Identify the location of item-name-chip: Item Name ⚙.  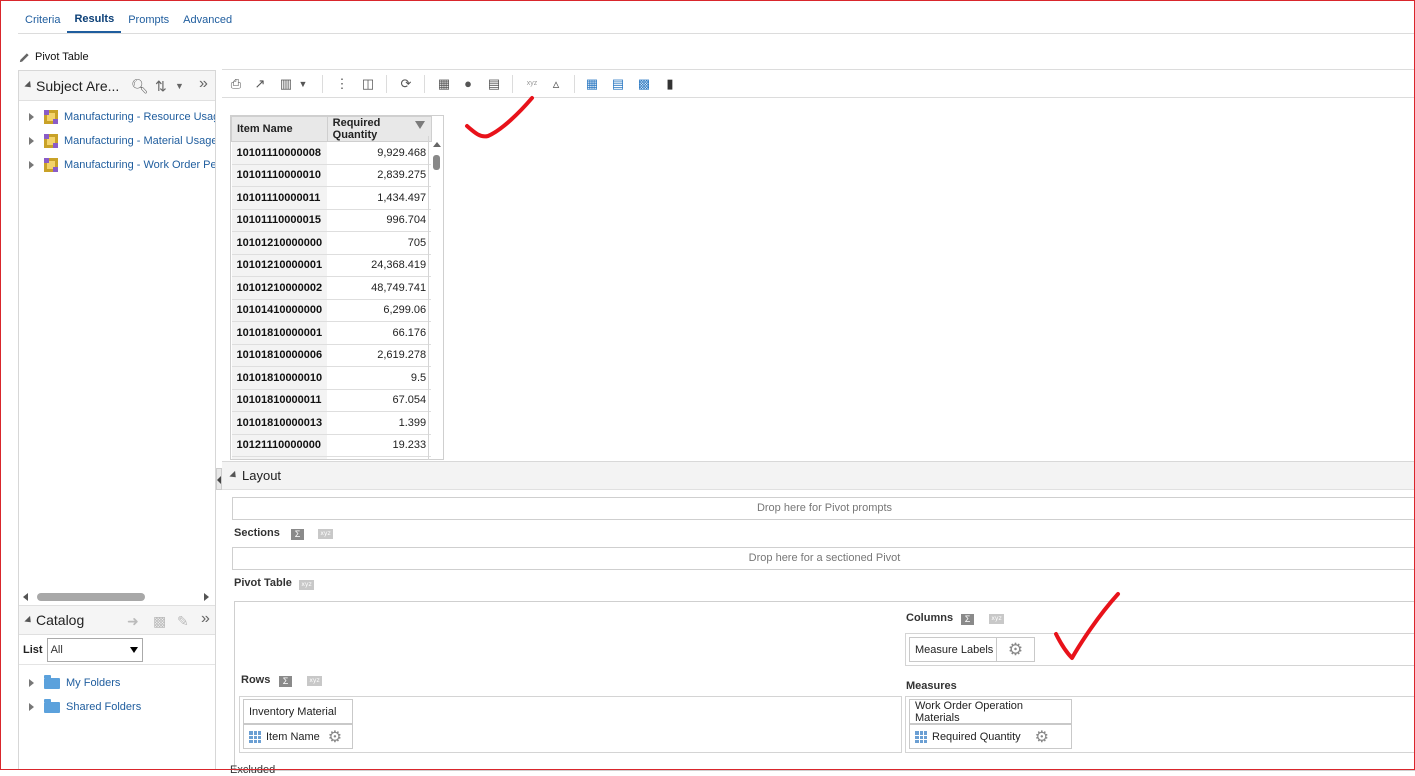
(298, 736).